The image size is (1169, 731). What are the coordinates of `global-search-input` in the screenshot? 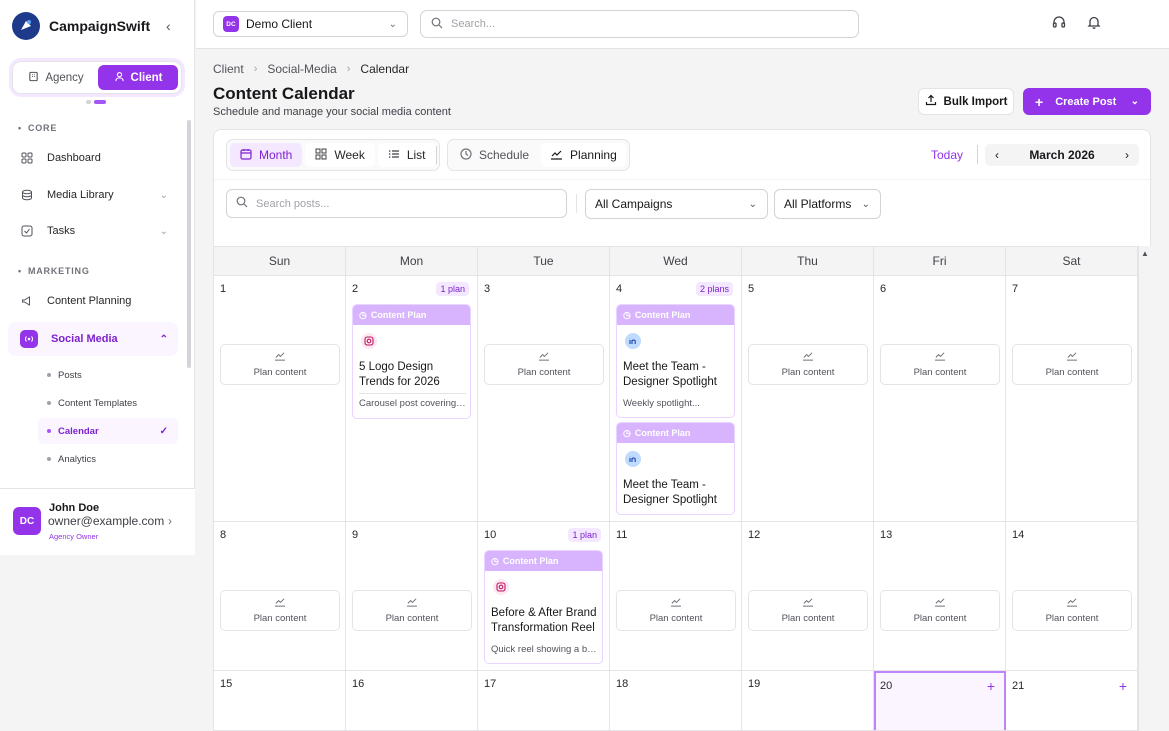 It's located at (641, 24).